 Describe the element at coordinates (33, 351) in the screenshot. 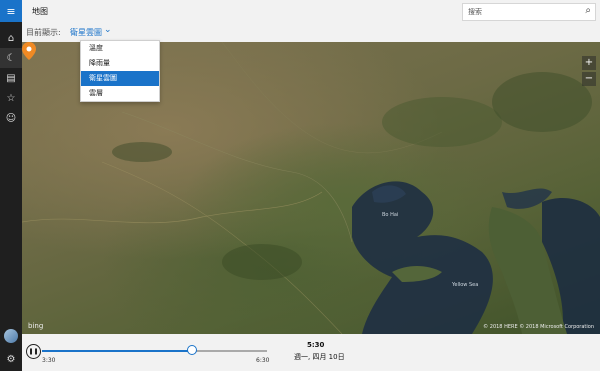

I see `pause-button: ❚❚` at that location.